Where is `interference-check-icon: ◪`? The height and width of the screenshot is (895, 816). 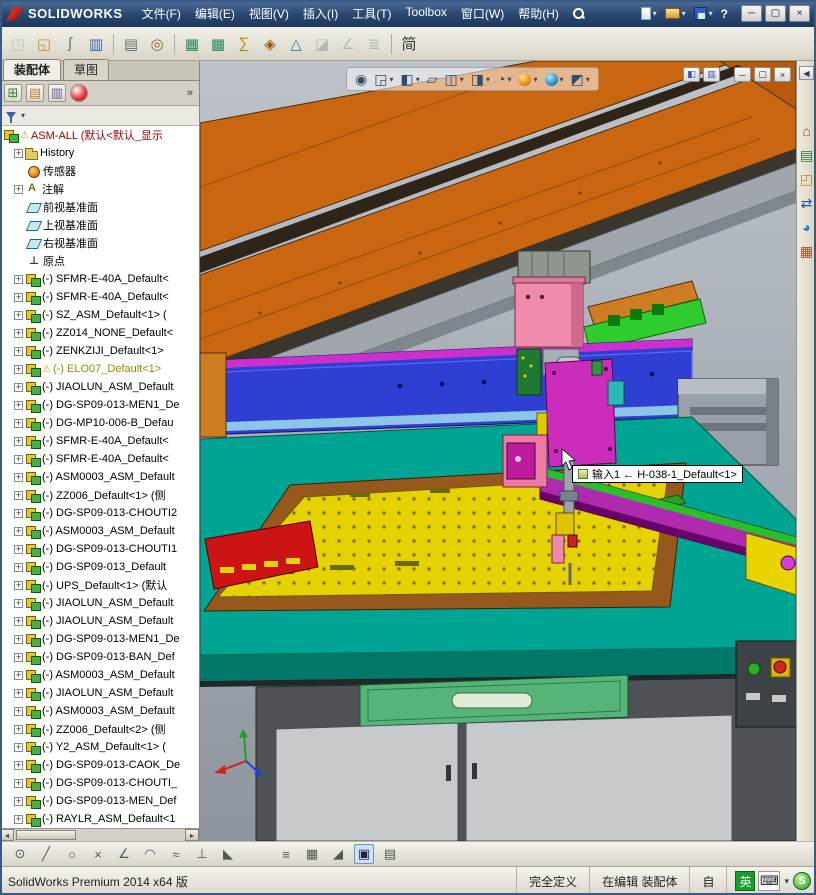
interference-check-icon: ◪ is located at coordinates (322, 44).